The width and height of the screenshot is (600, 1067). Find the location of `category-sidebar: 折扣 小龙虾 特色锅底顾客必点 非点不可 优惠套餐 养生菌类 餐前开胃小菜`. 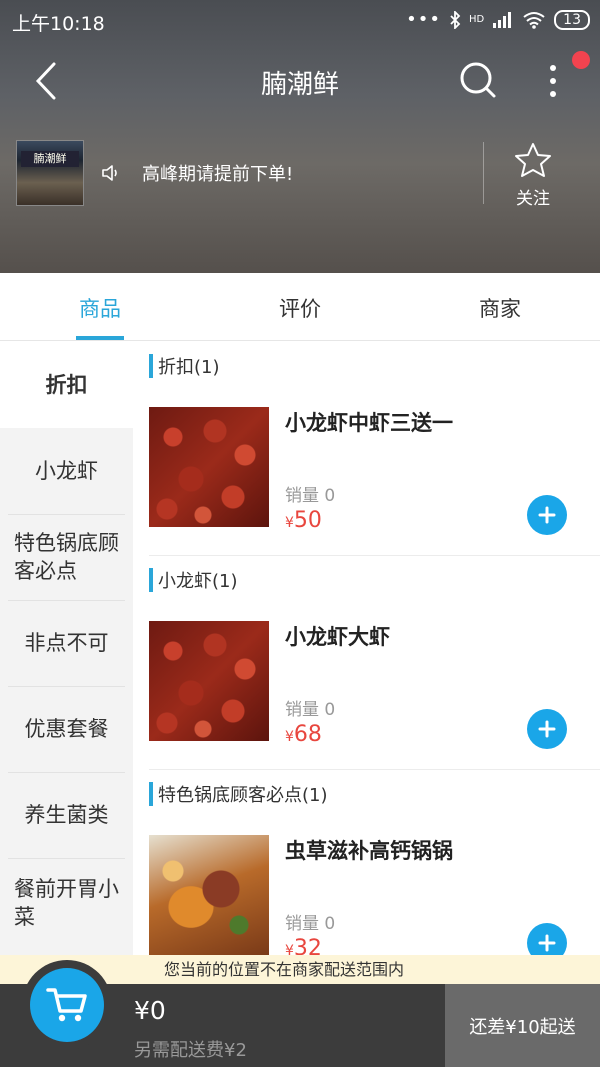

category-sidebar: 折扣 小龙虾 特色锅底顾客必点 非点不可 优惠套餐 养生菌类 餐前开胃小菜 is located at coordinates (66, 648).